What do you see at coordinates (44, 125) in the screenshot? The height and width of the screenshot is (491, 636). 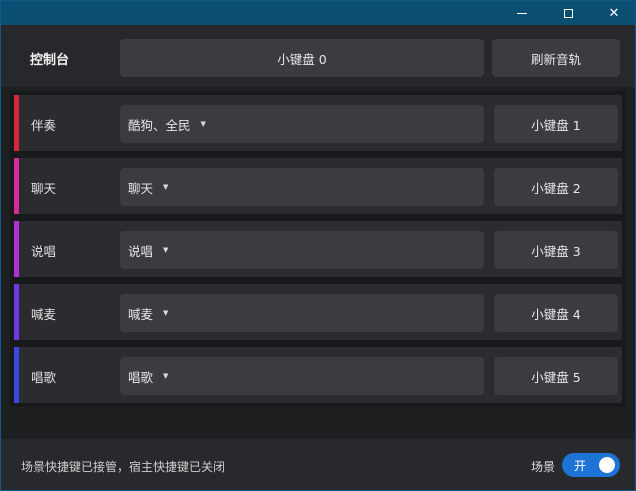 I see `track-name: 伴奏` at bounding box center [44, 125].